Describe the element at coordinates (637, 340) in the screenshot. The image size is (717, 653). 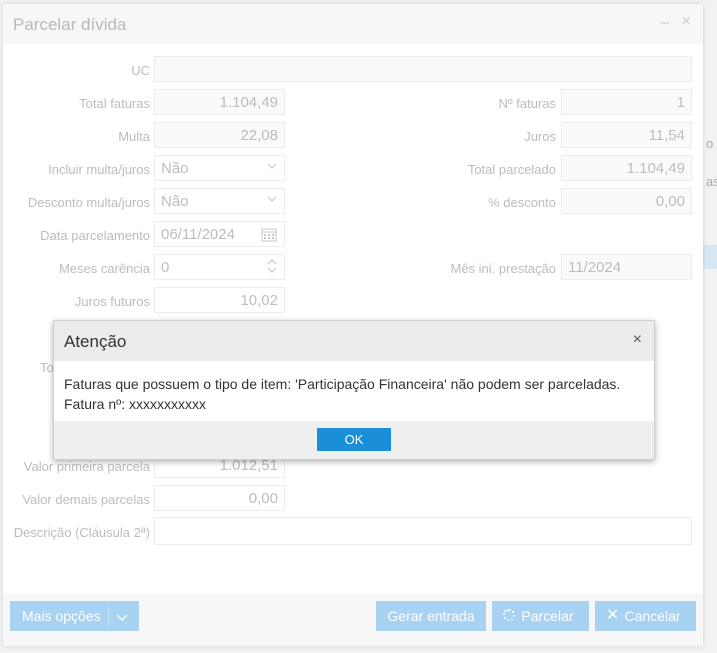
I see `close-icon: ×` at that location.